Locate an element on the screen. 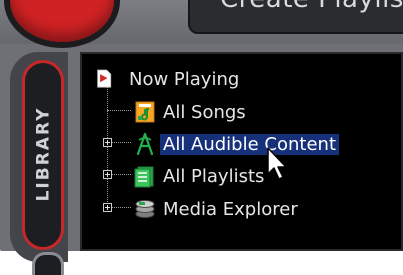 The width and height of the screenshot is (403, 275). tree-item-all-playlists: All Playlists is located at coordinates (200, 176).